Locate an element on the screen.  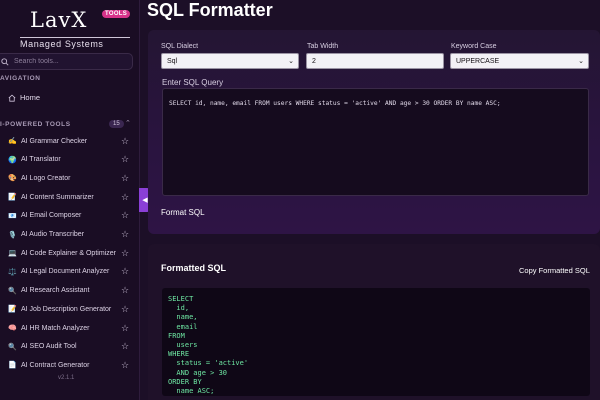
format-sql-button: Format SQL is located at coordinates (183, 212).